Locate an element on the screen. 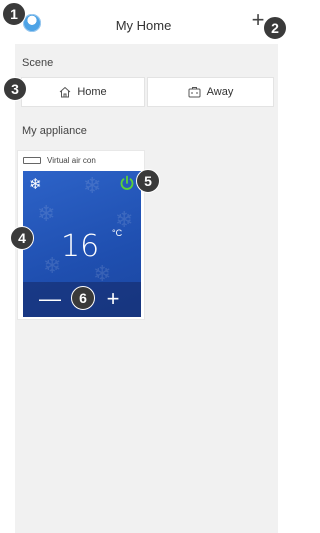 Image resolution: width=320 pixels, height=533 pixels. house-icon is located at coordinates (65, 92).